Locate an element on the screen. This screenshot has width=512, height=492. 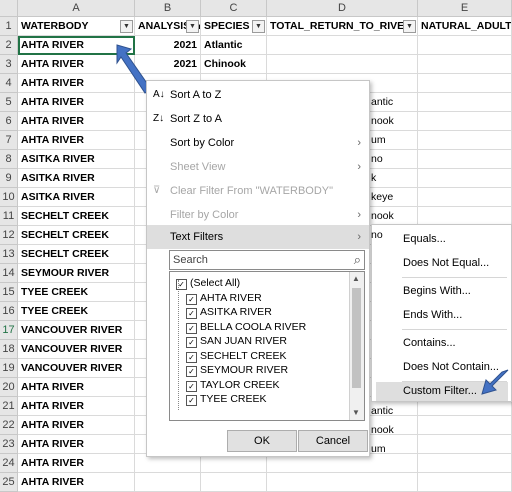
scroll-up-icon: ▲ is located at coordinates (356, 278).